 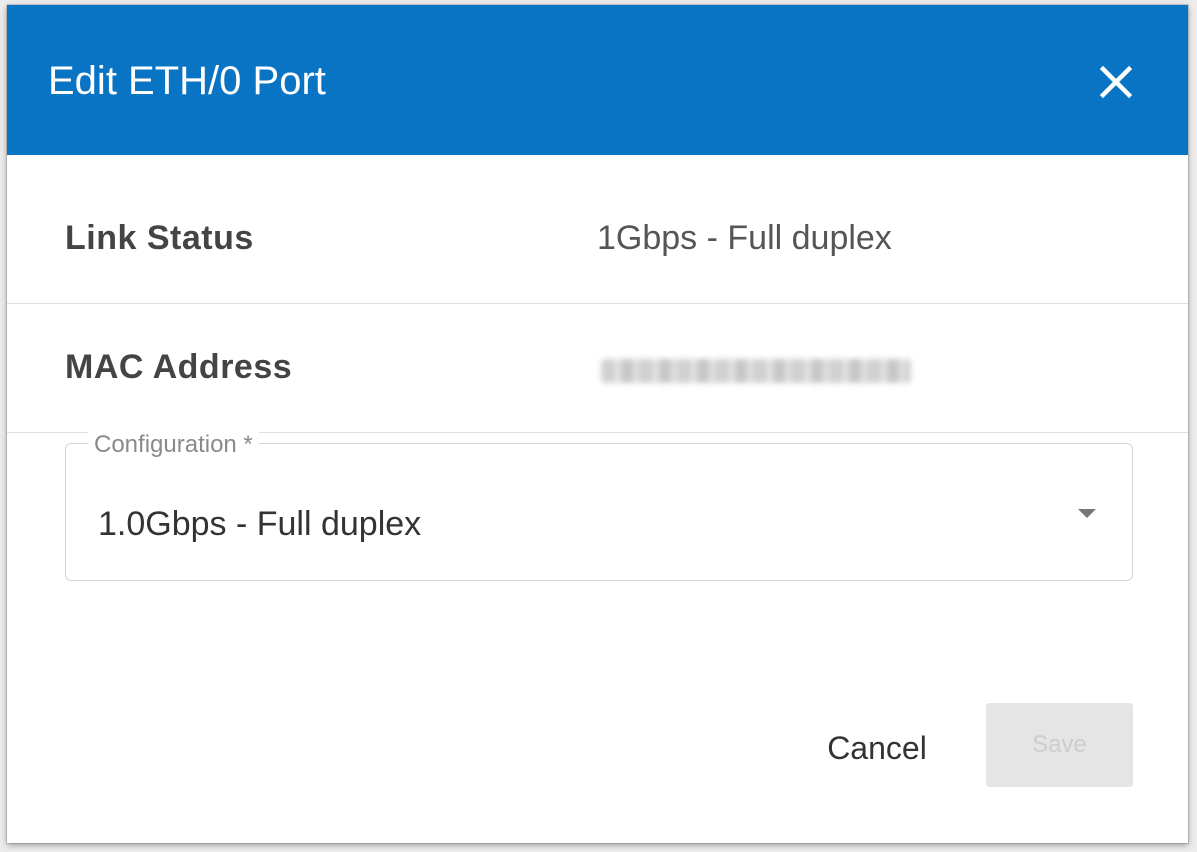 What do you see at coordinates (744, 238) in the screenshot?
I see `link-status-value: 1Gbps - Full duplex` at bounding box center [744, 238].